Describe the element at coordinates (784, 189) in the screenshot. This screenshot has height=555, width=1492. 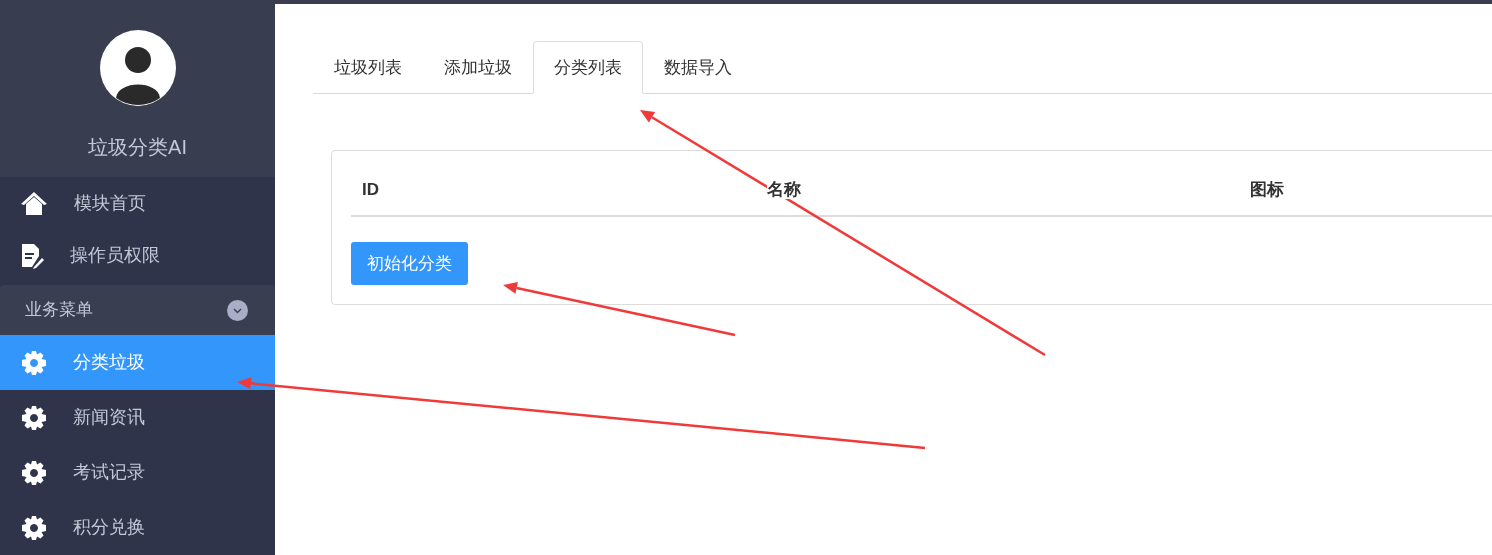
I see `column-header: 名称` at that location.